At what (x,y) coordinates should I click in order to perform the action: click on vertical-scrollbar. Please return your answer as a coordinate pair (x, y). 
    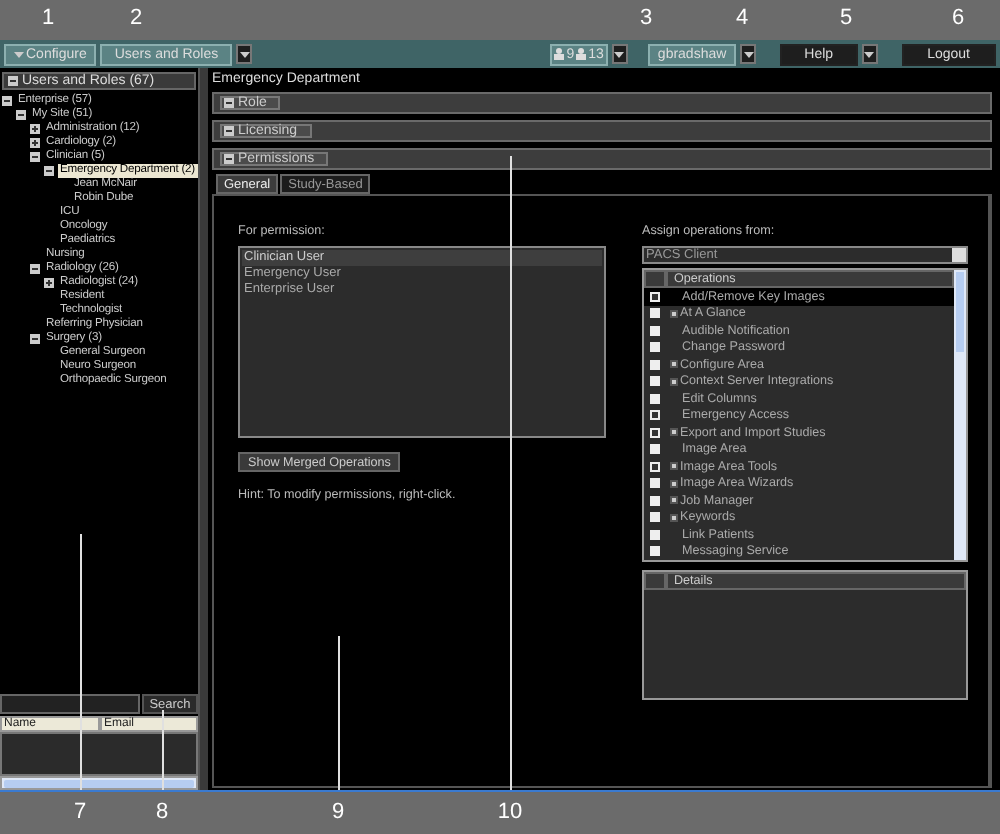
    Looking at the image, I should click on (960, 415).